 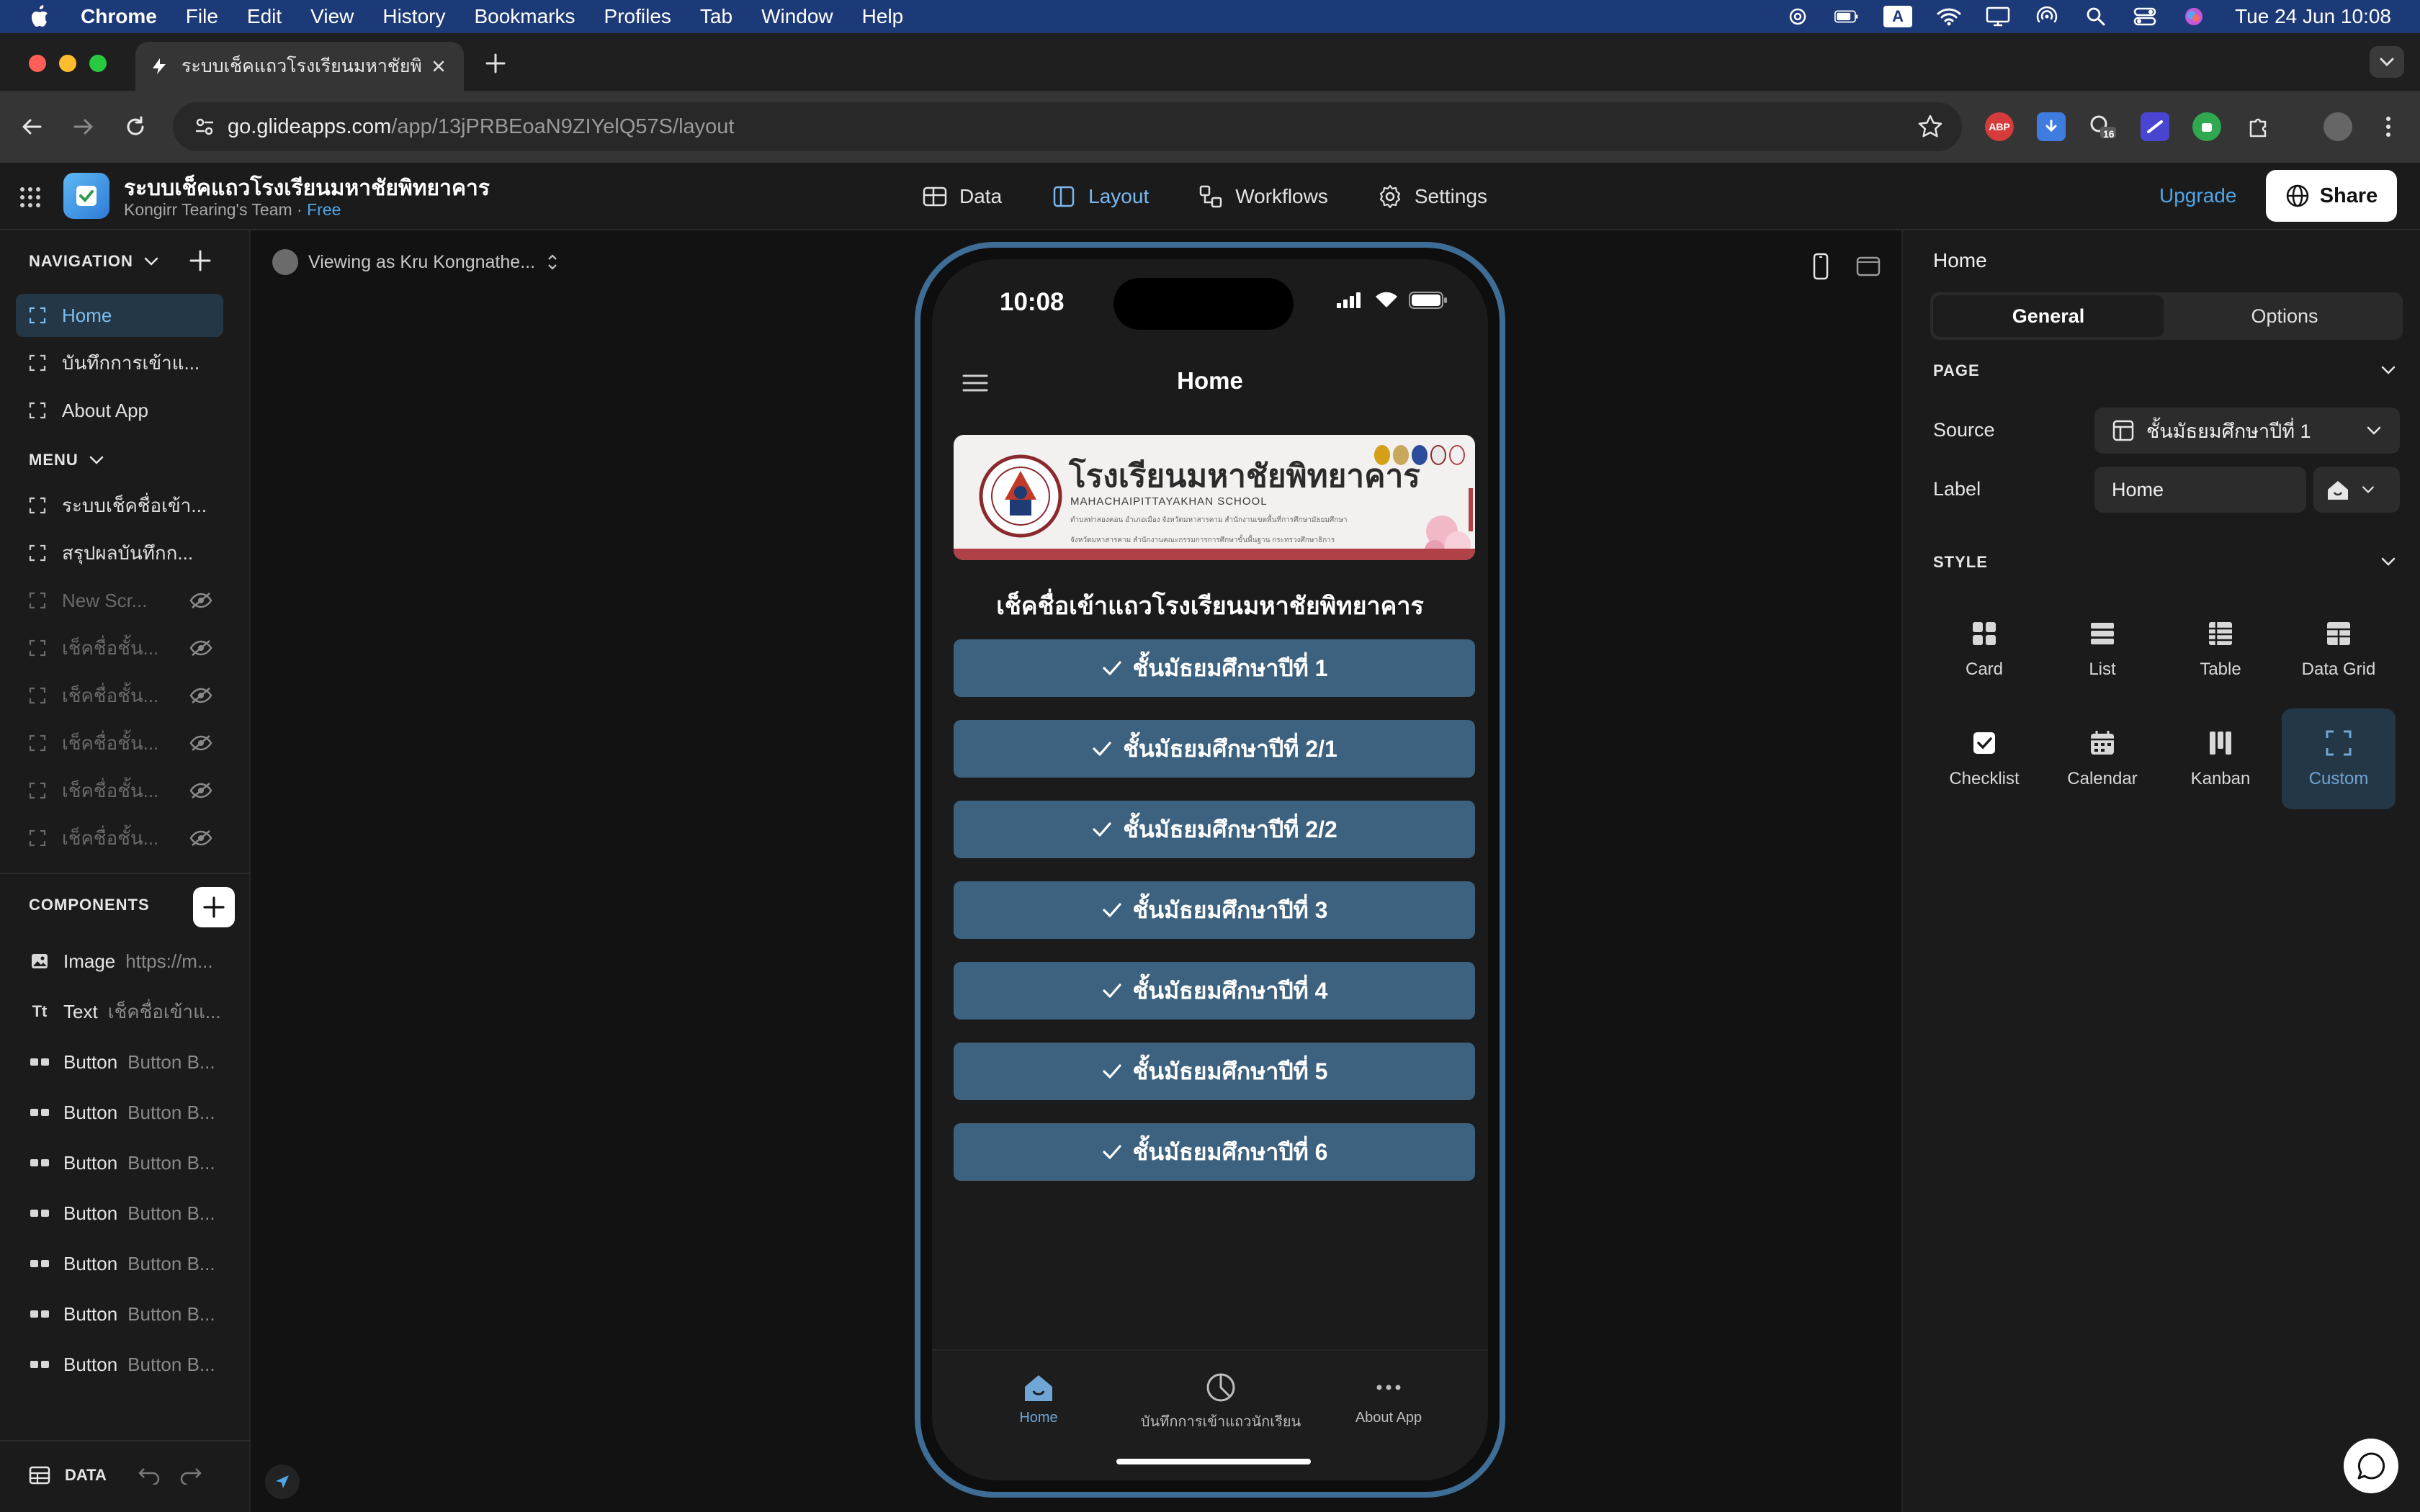 I want to click on share-button: Share, so click(x=2331, y=196).